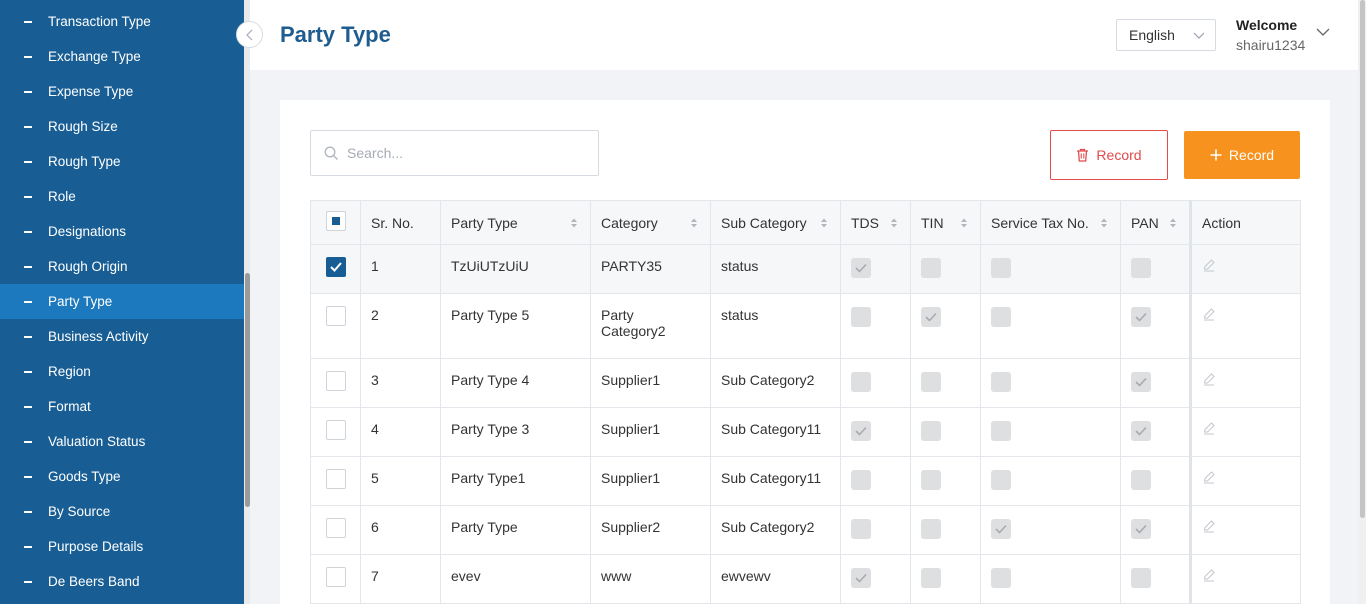 The height and width of the screenshot is (604, 1366). I want to click on sidebar-item-rough-origin: Rough Origin, so click(122, 266).